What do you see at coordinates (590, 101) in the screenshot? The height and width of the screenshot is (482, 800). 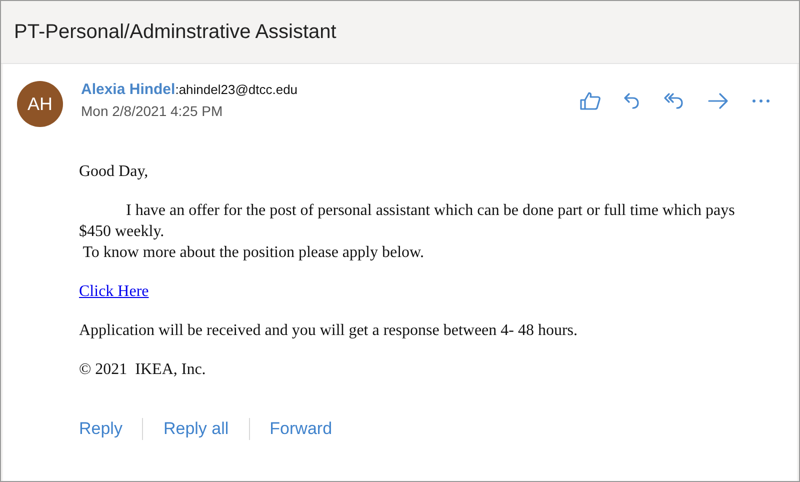 I see `like-icon` at bounding box center [590, 101].